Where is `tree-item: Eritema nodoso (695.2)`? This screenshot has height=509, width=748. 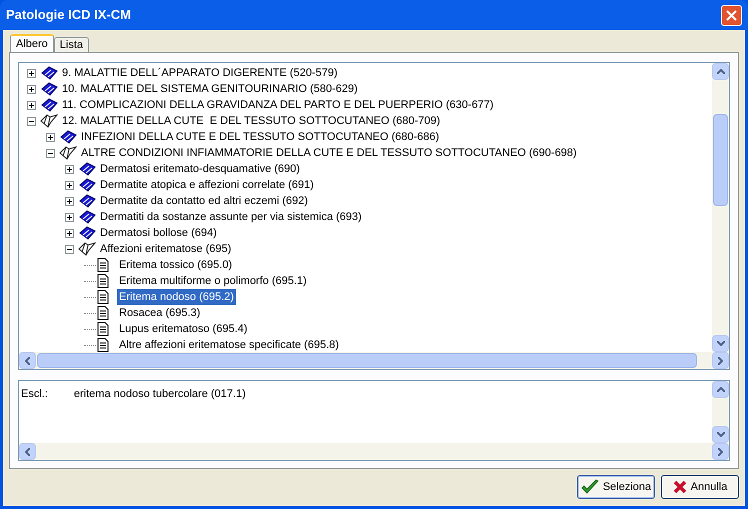 tree-item: Eritema nodoso (695.2) is located at coordinates (176, 297).